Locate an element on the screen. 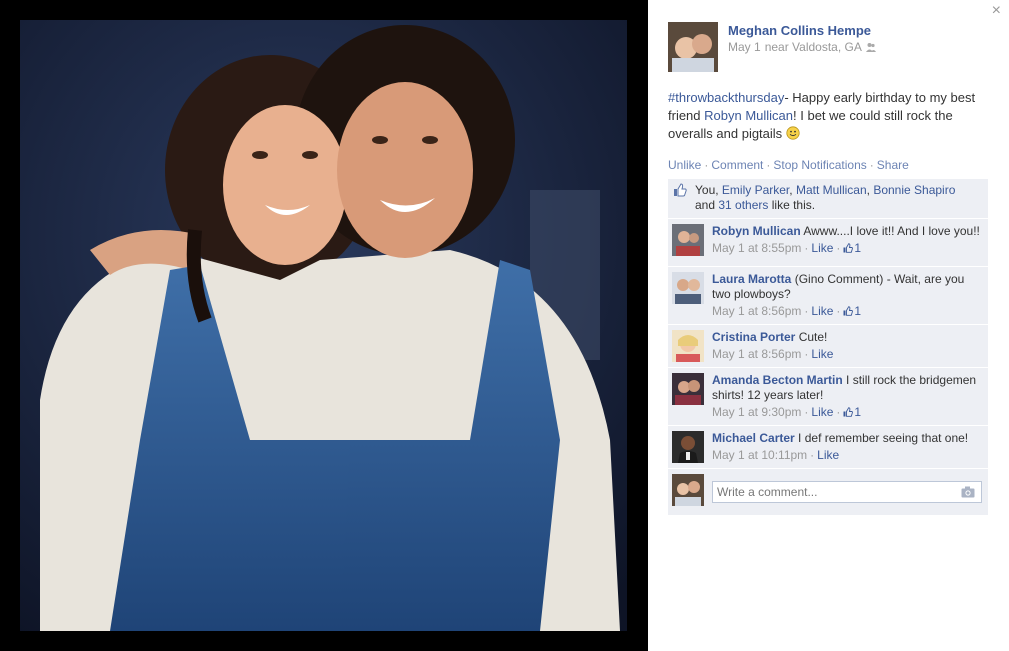 This screenshot has width=1009, height=651. comment-text: Cute! is located at coordinates (813, 337).